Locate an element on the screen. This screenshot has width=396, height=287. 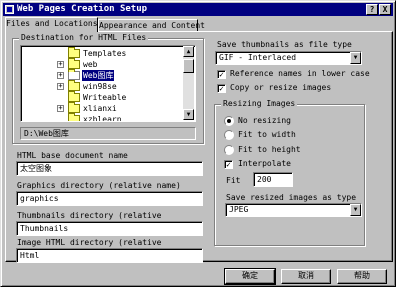
fit-height-label: Fit to height is located at coordinates (269, 149).